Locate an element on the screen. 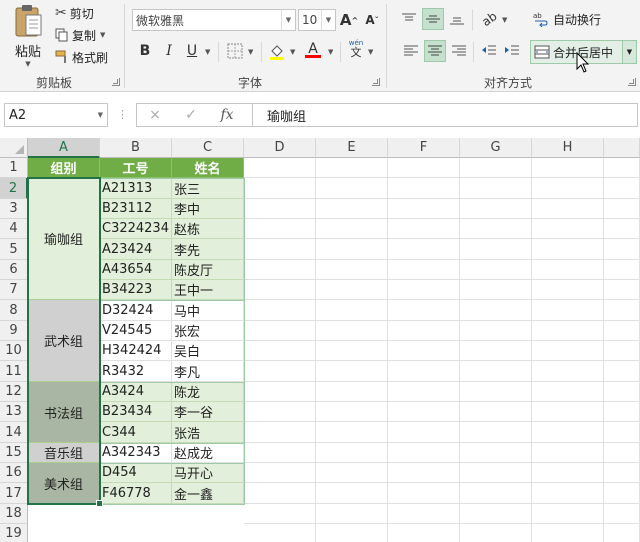  copy-button: 复制 ▼ is located at coordinates (80, 35).